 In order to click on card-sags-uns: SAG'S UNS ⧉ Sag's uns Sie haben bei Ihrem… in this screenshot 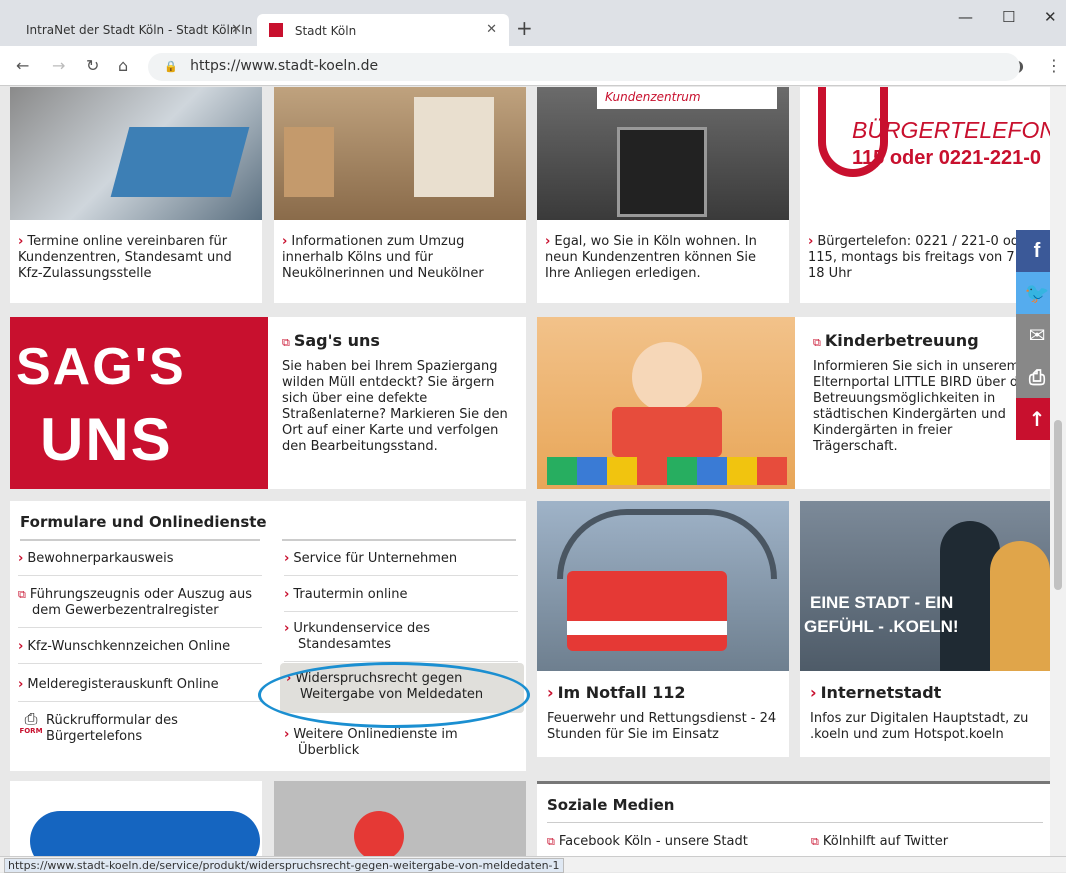, I will do `click(268, 403)`.